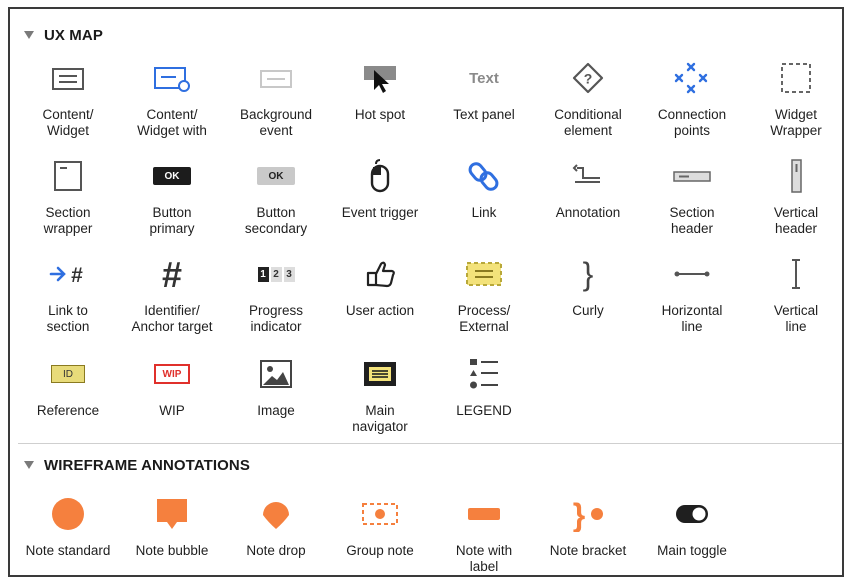 This screenshot has height=583, width=852. Describe the element at coordinates (73, 35) in the screenshot. I see `ux-map-title: UX MAP` at that location.